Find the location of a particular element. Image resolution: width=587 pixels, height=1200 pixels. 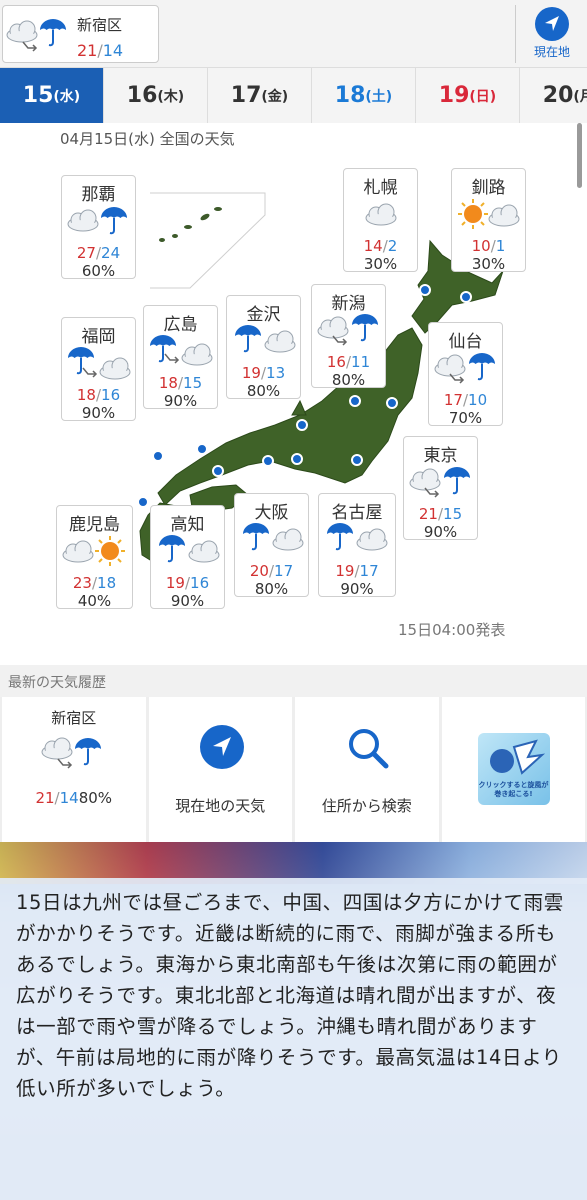

city-temps: 21/15 is located at coordinates (440, 514).